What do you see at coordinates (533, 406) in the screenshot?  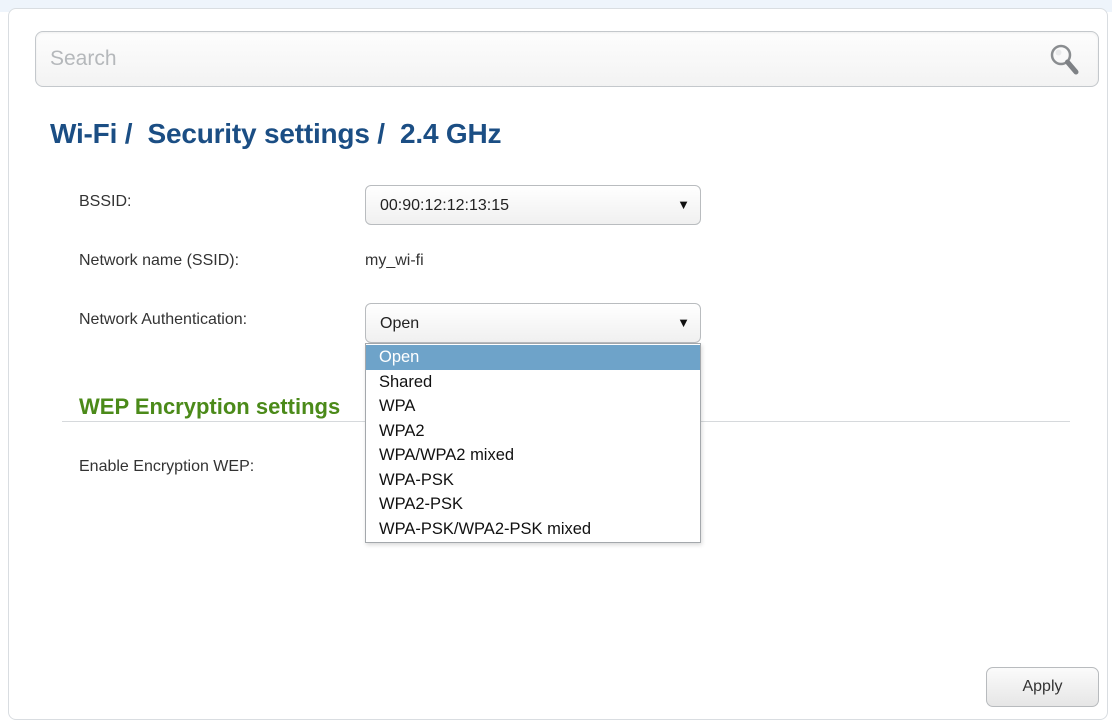 I see `dropdown-option-wpa: WPA` at bounding box center [533, 406].